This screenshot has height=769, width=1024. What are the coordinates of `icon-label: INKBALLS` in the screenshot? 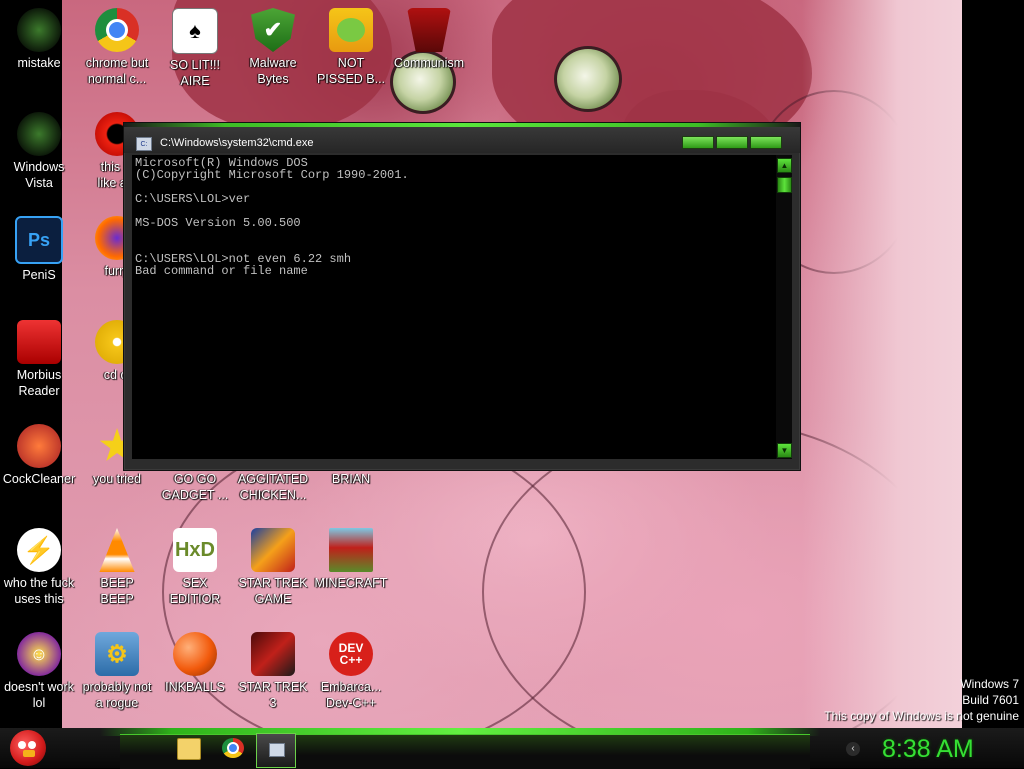 It's located at (195, 687).